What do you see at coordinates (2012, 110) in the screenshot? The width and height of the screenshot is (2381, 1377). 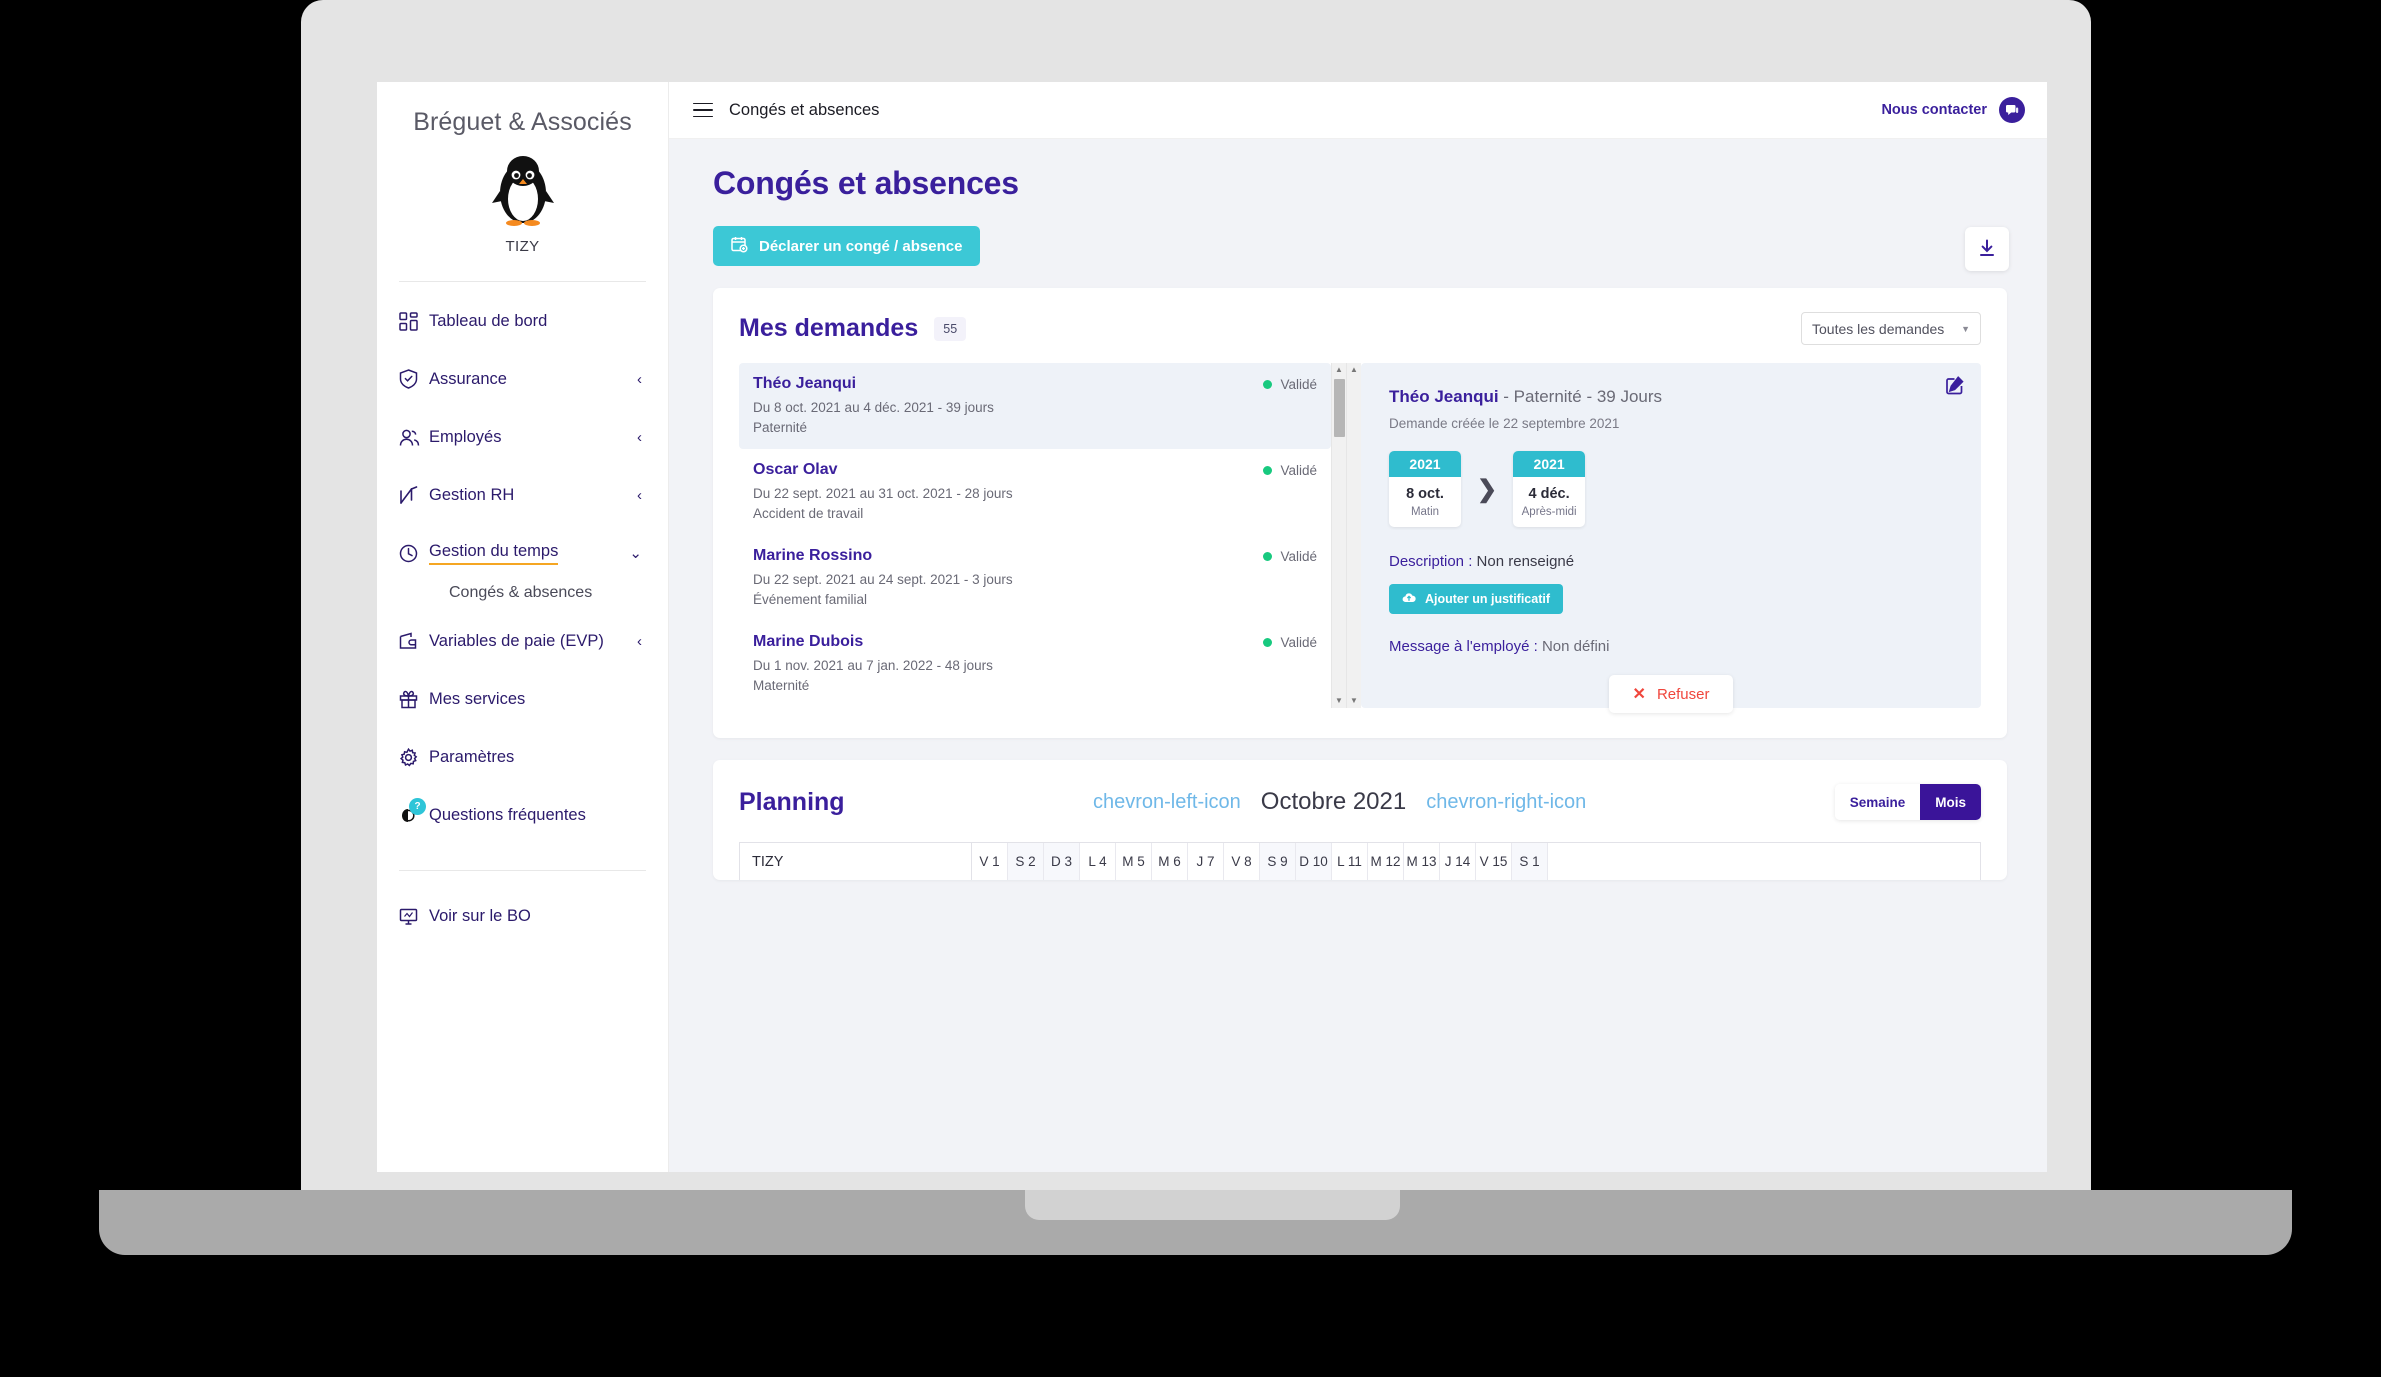 I see `chat-bubble-icon` at bounding box center [2012, 110].